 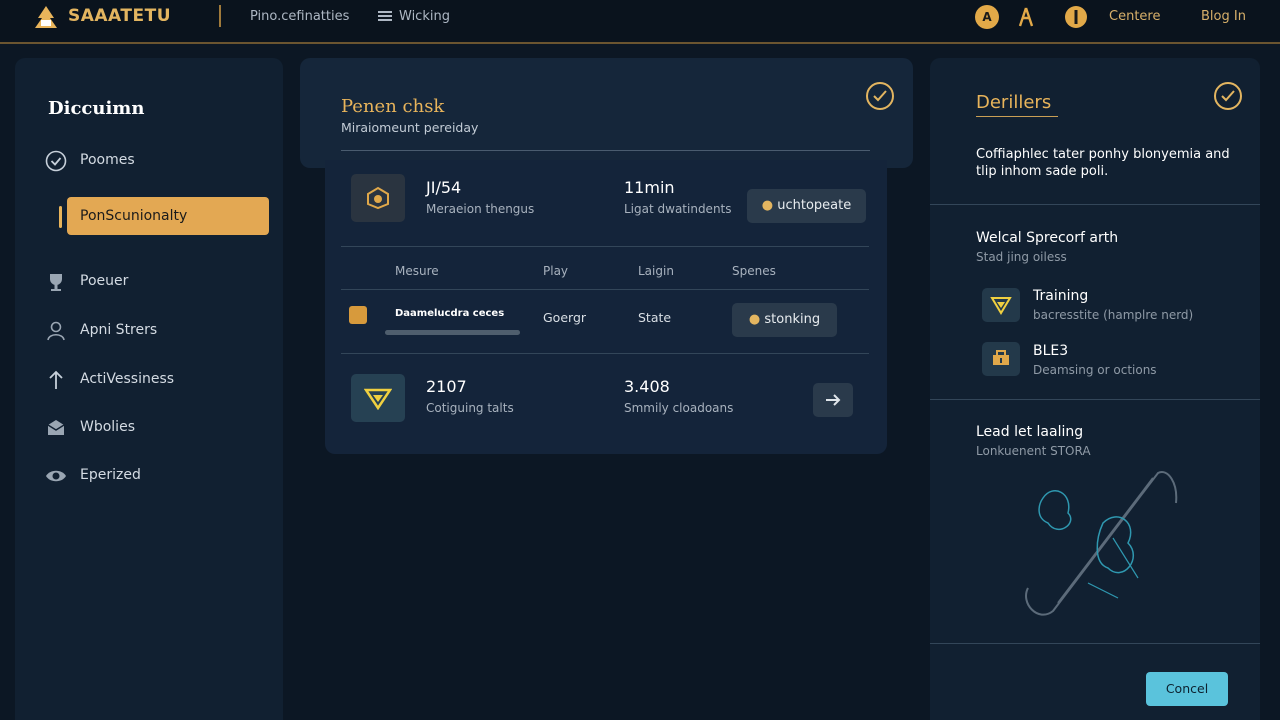 I want to click on info-icon, so click(x=1076, y=17).